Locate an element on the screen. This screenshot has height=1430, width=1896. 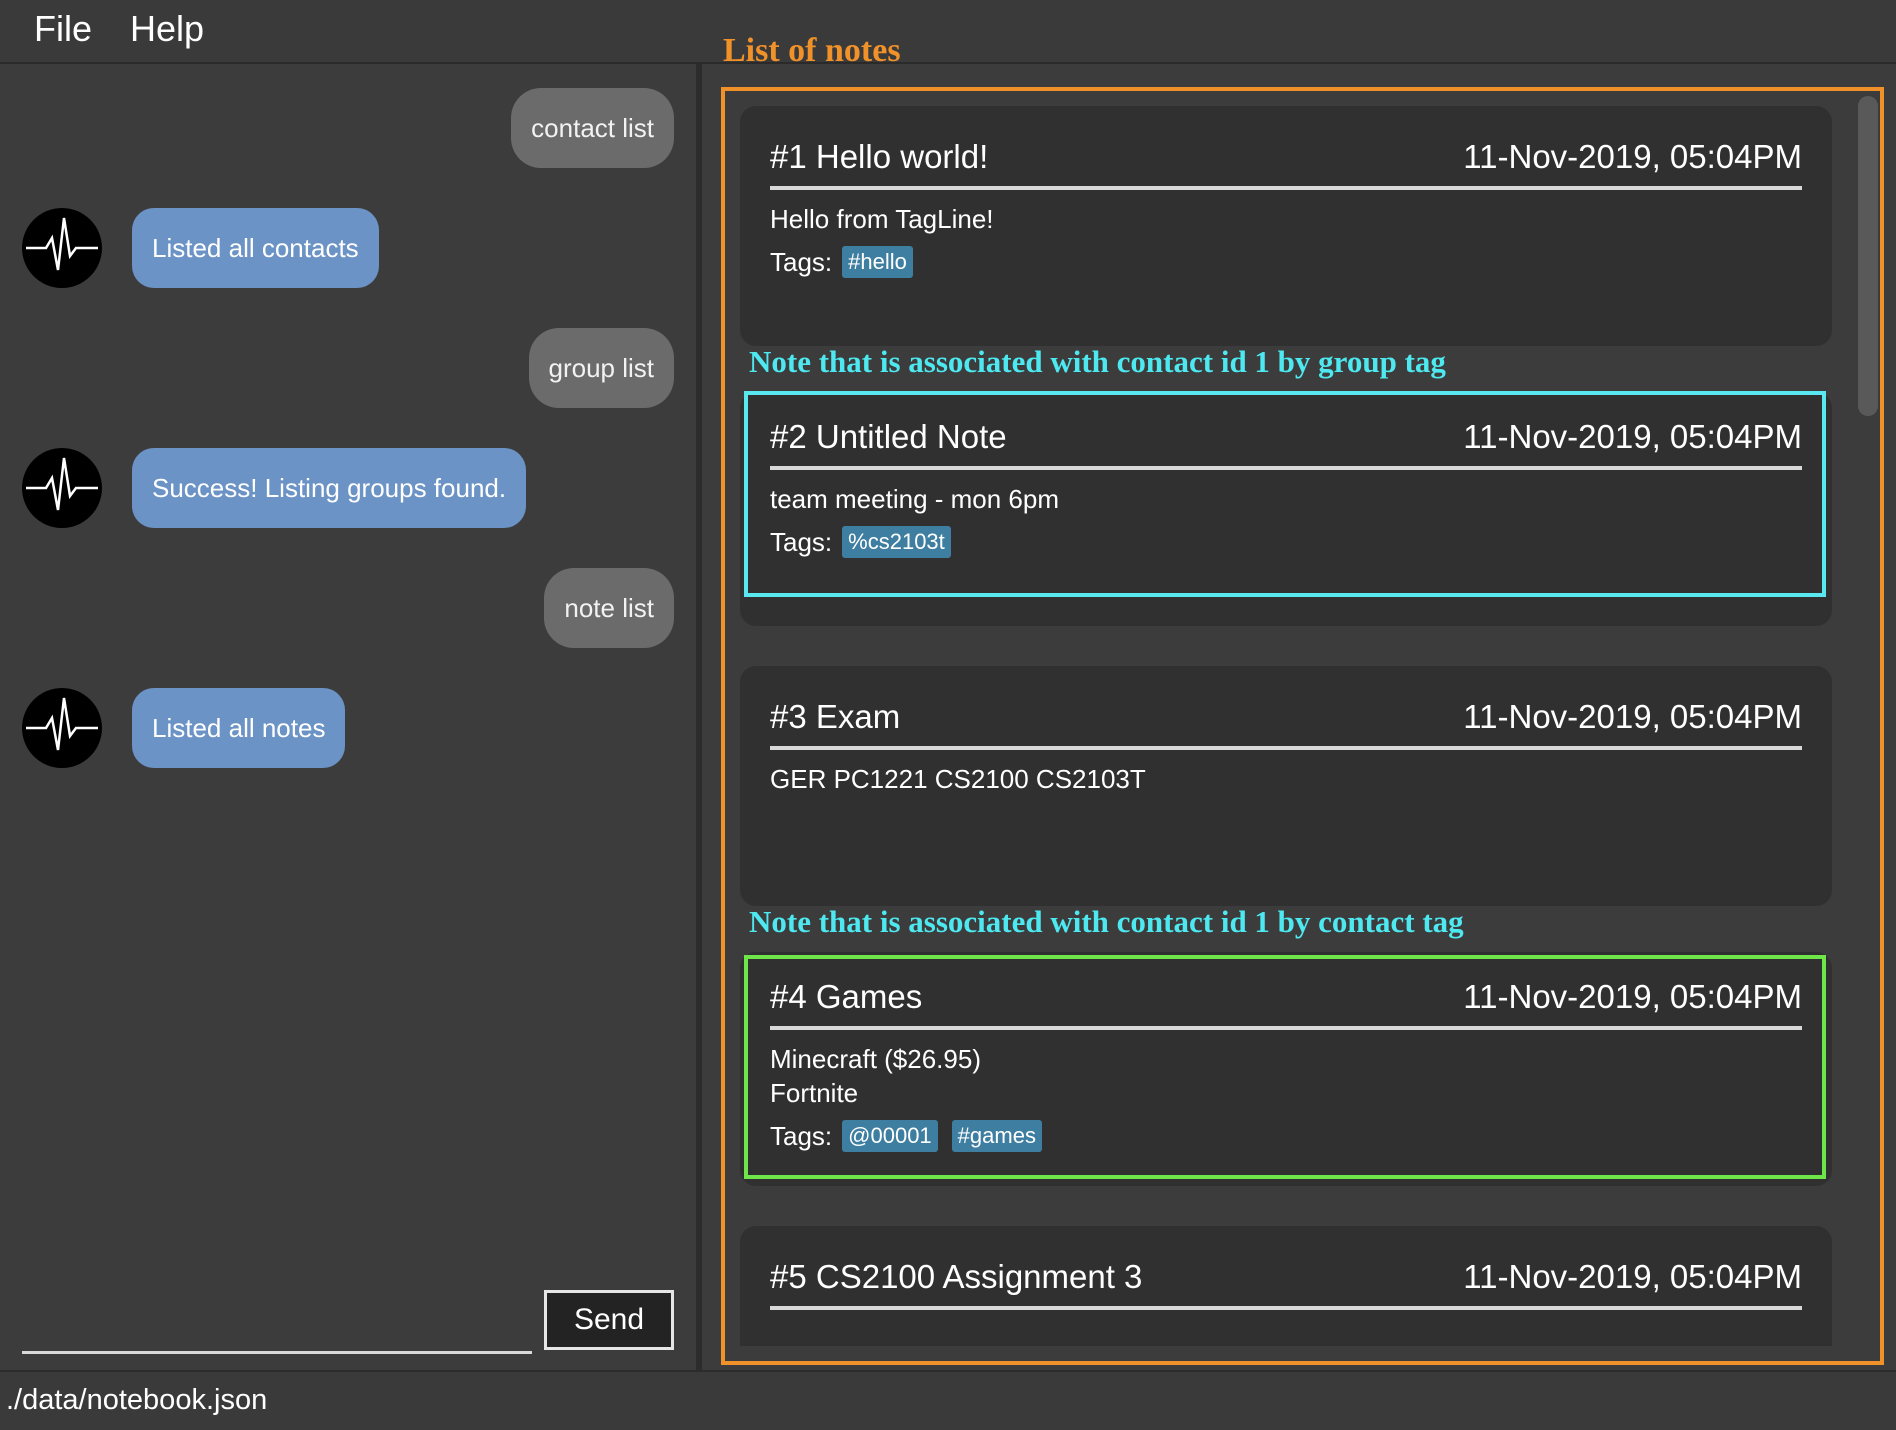
note-content: Hello from TagLine! is located at coordinates (882, 219).